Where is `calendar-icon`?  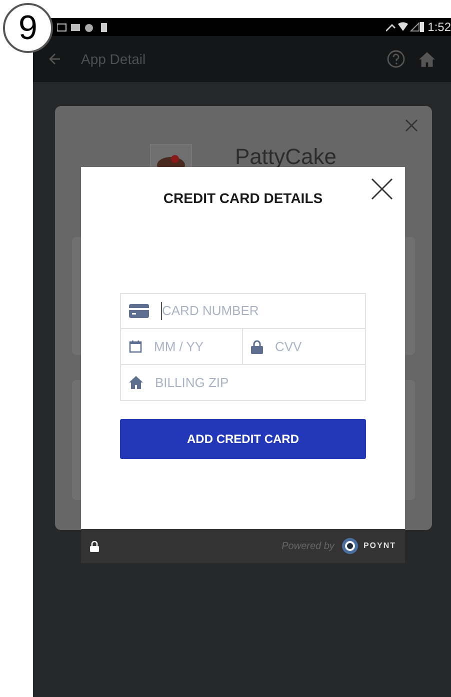
calendar-icon is located at coordinates (135, 346).